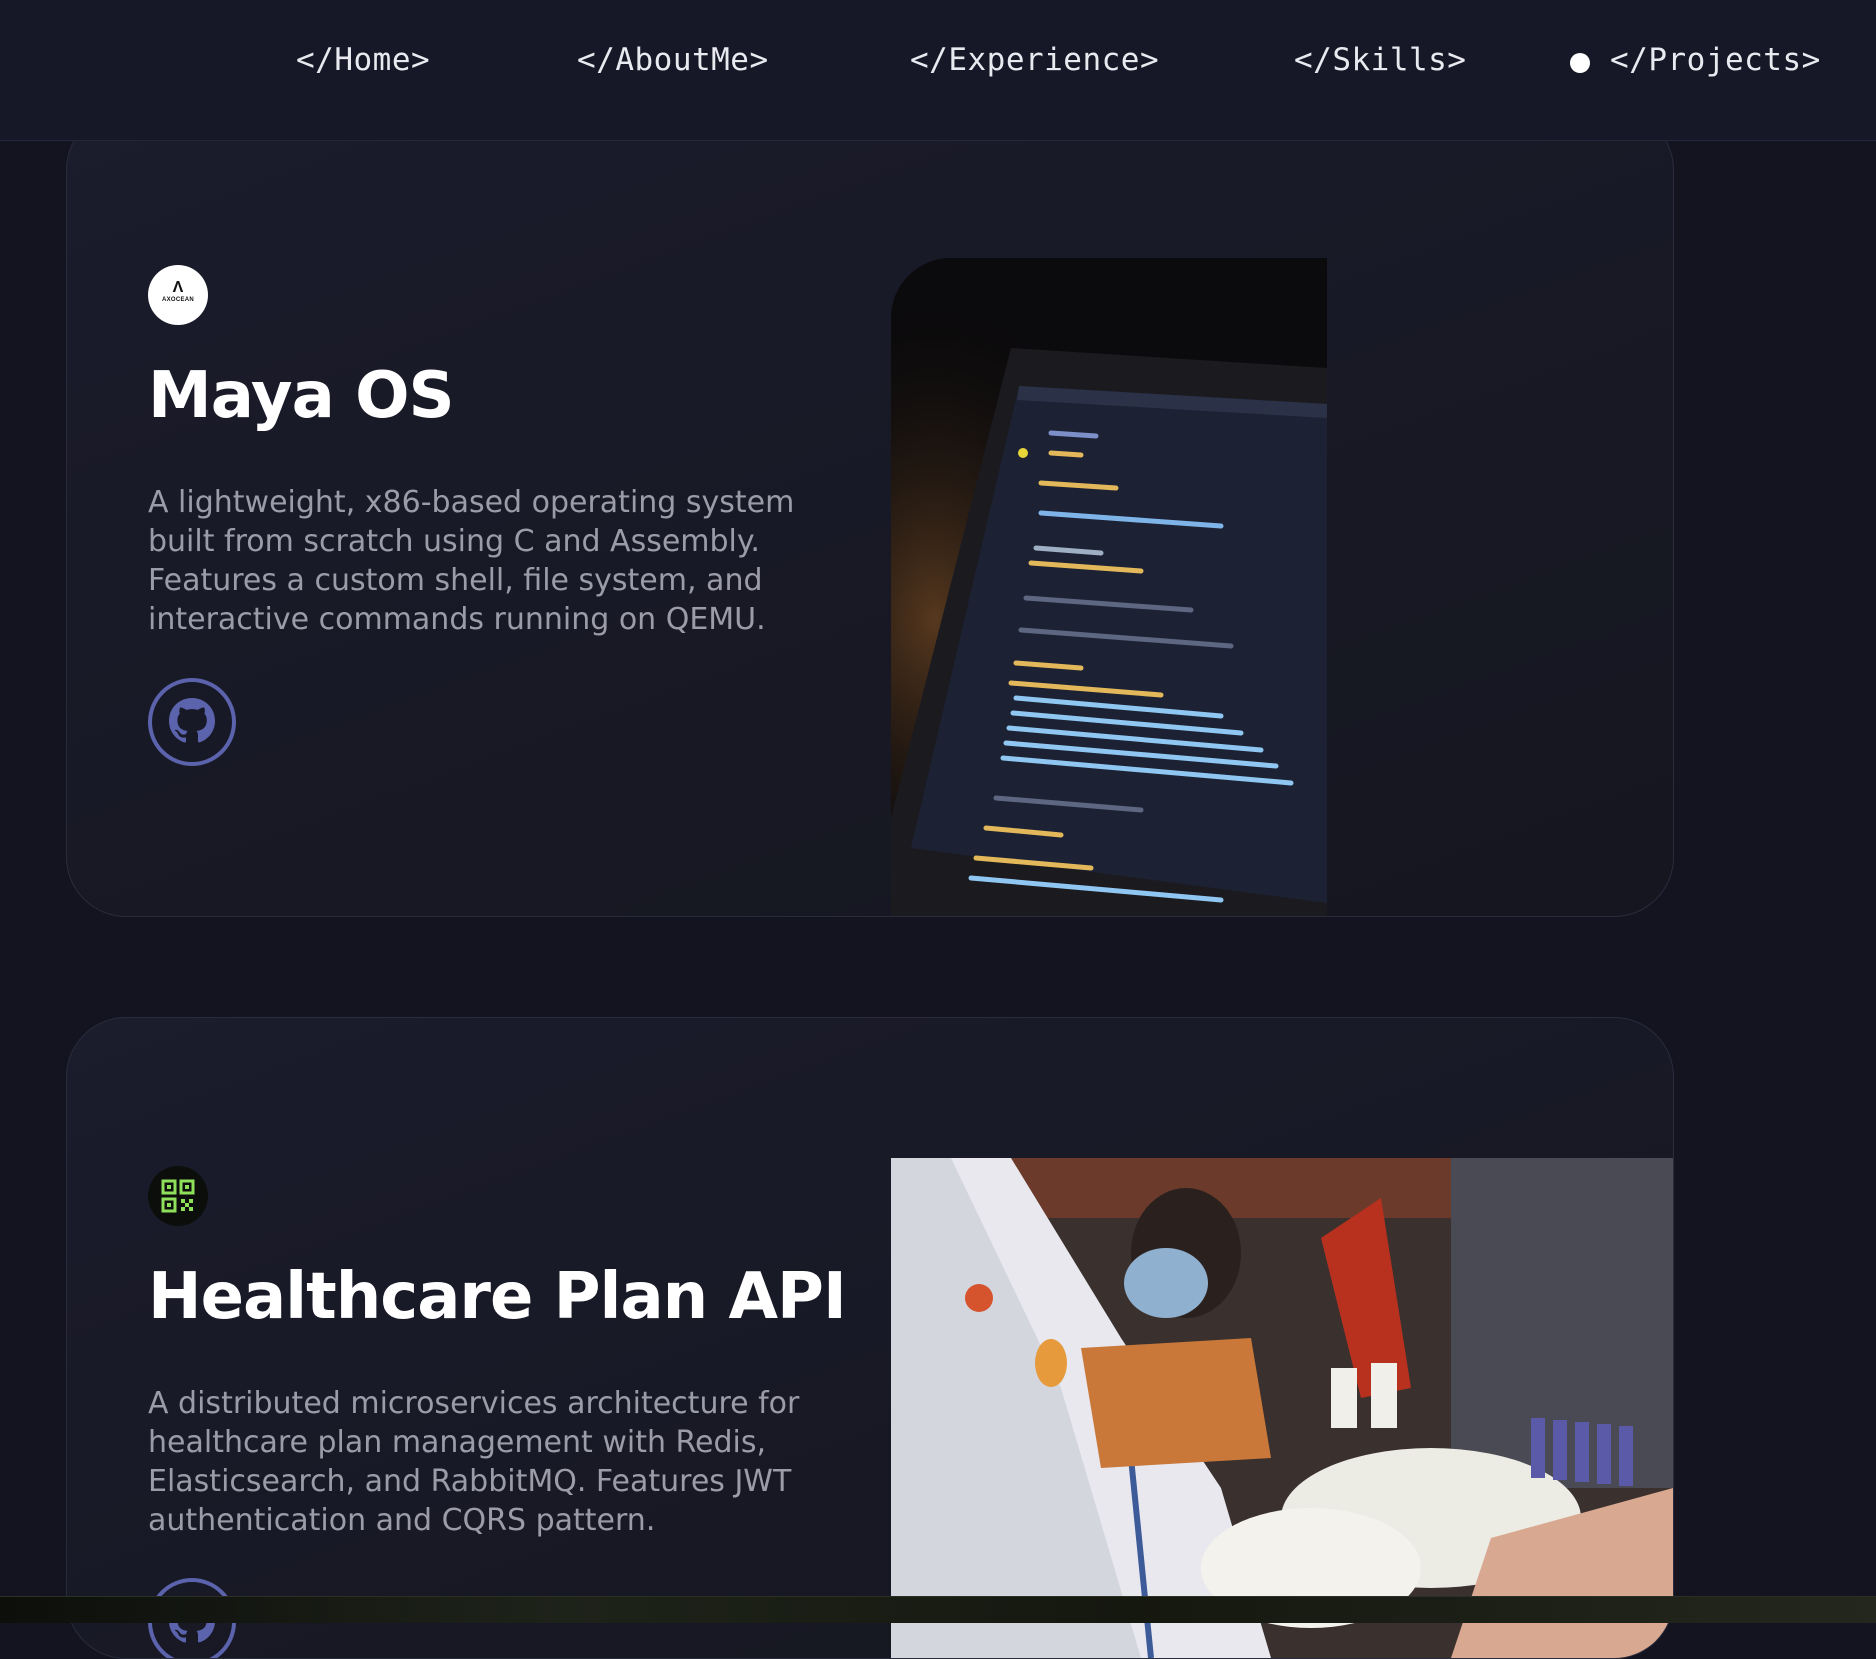 This screenshot has height=1659, width=1876. I want to click on nav-aboutme-link: </AboutMe>, so click(673, 60).